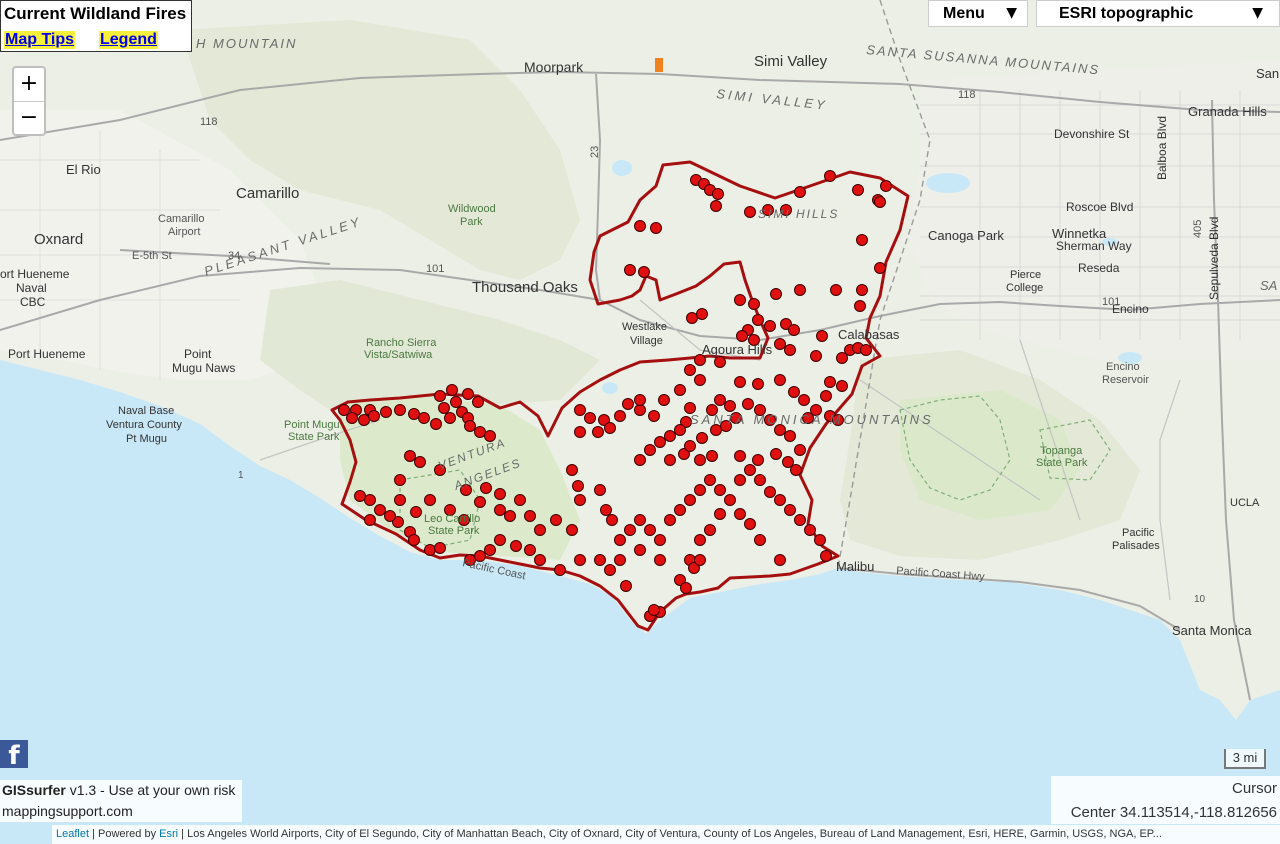 The height and width of the screenshot is (844, 1280). I want to click on basemap-select: ESRI topographic ▼, so click(1158, 13).